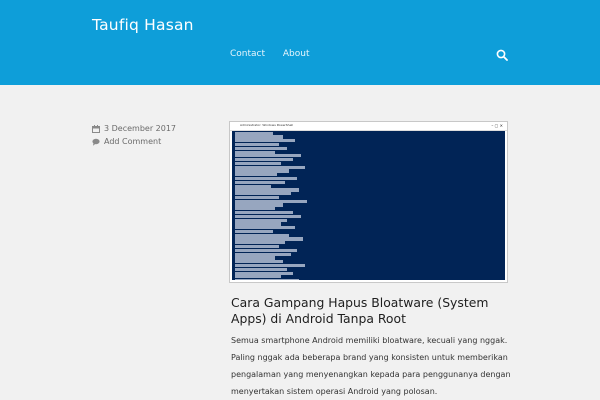 Image resolution: width=600 pixels, height=400 pixels. I want to click on add-comment-label: Add Comment, so click(133, 141).